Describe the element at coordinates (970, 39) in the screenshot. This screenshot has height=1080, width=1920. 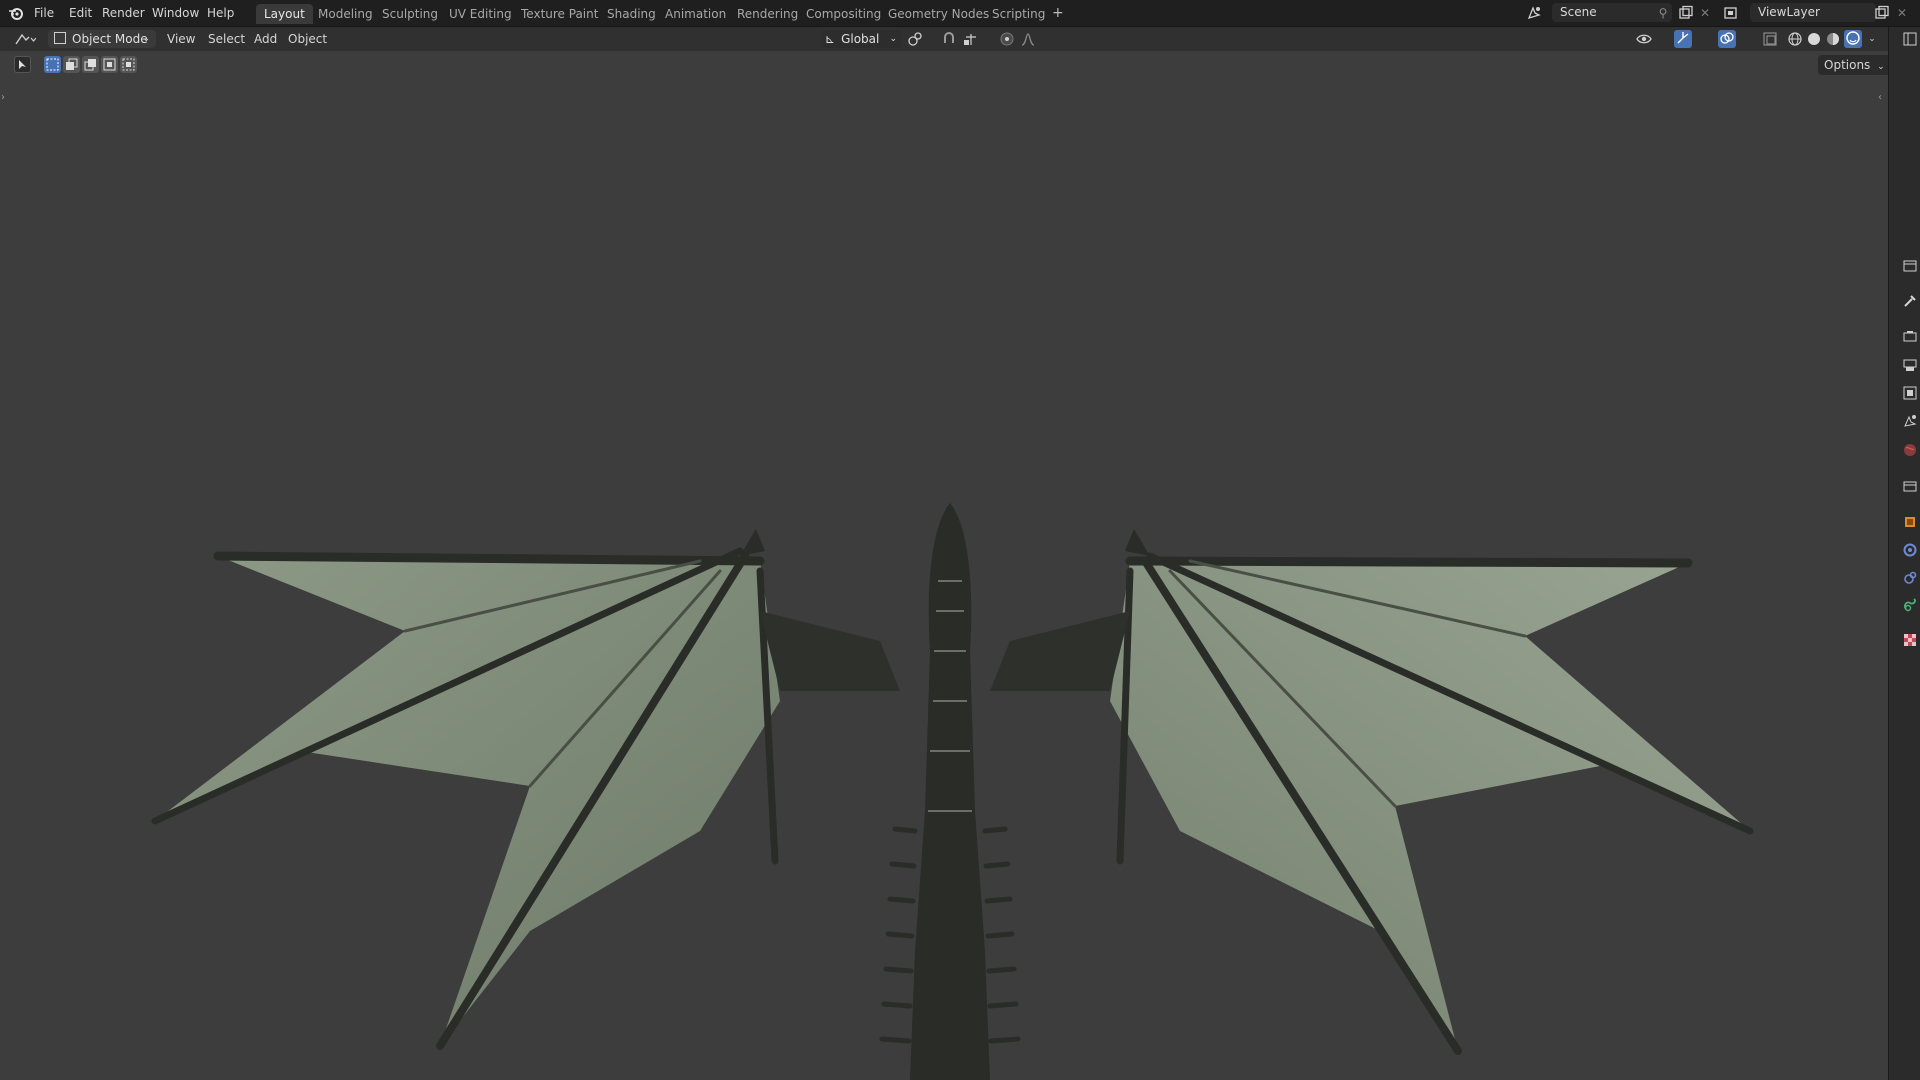
I see `snap-target-icon` at that location.